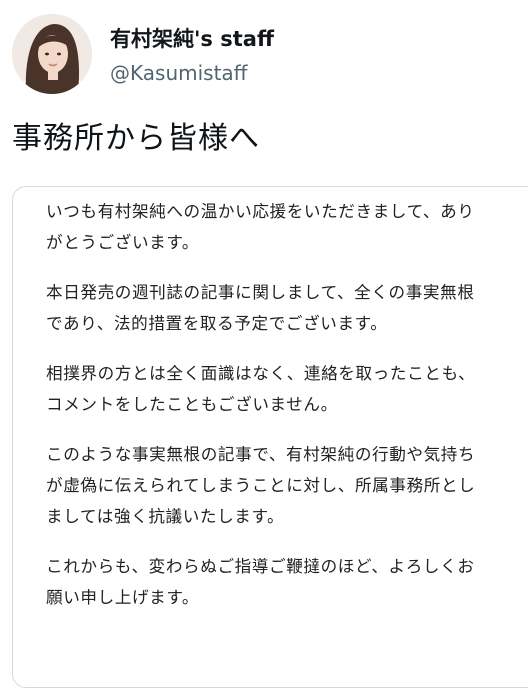  What do you see at coordinates (261, 454) in the screenshot?
I see `notice-line: このような事実無根の記事で、有村架純の行動や気持ち` at bounding box center [261, 454].